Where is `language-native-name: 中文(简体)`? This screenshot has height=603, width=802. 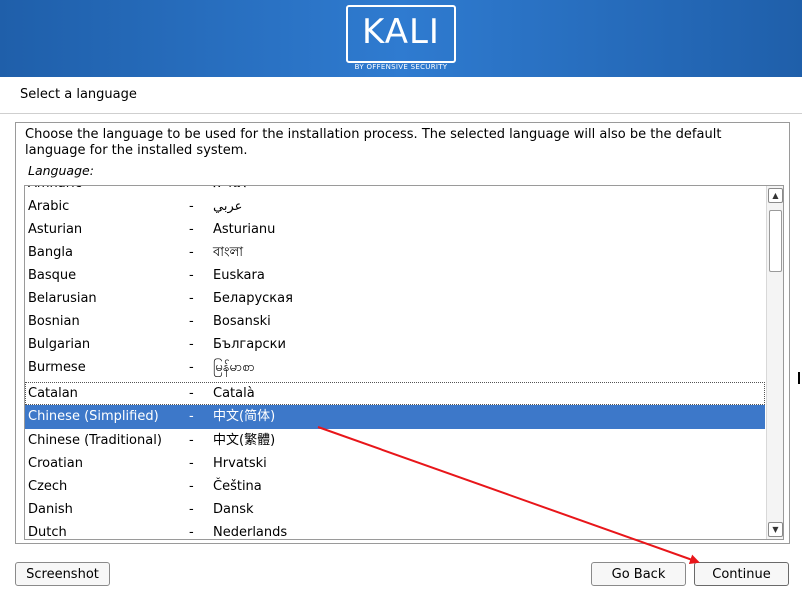 language-native-name: 中文(简体) is located at coordinates (244, 416).